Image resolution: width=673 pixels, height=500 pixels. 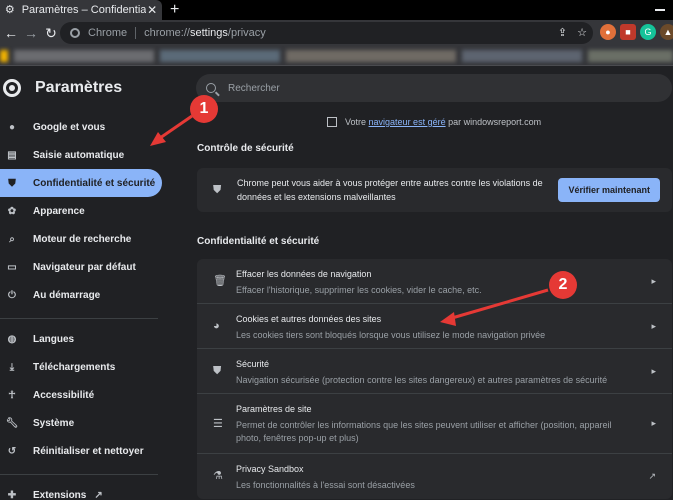 What do you see at coordinates (12, 155) in the screenshot?
I see `clipboard-icon: ▤` at bounding box center [12, 155].